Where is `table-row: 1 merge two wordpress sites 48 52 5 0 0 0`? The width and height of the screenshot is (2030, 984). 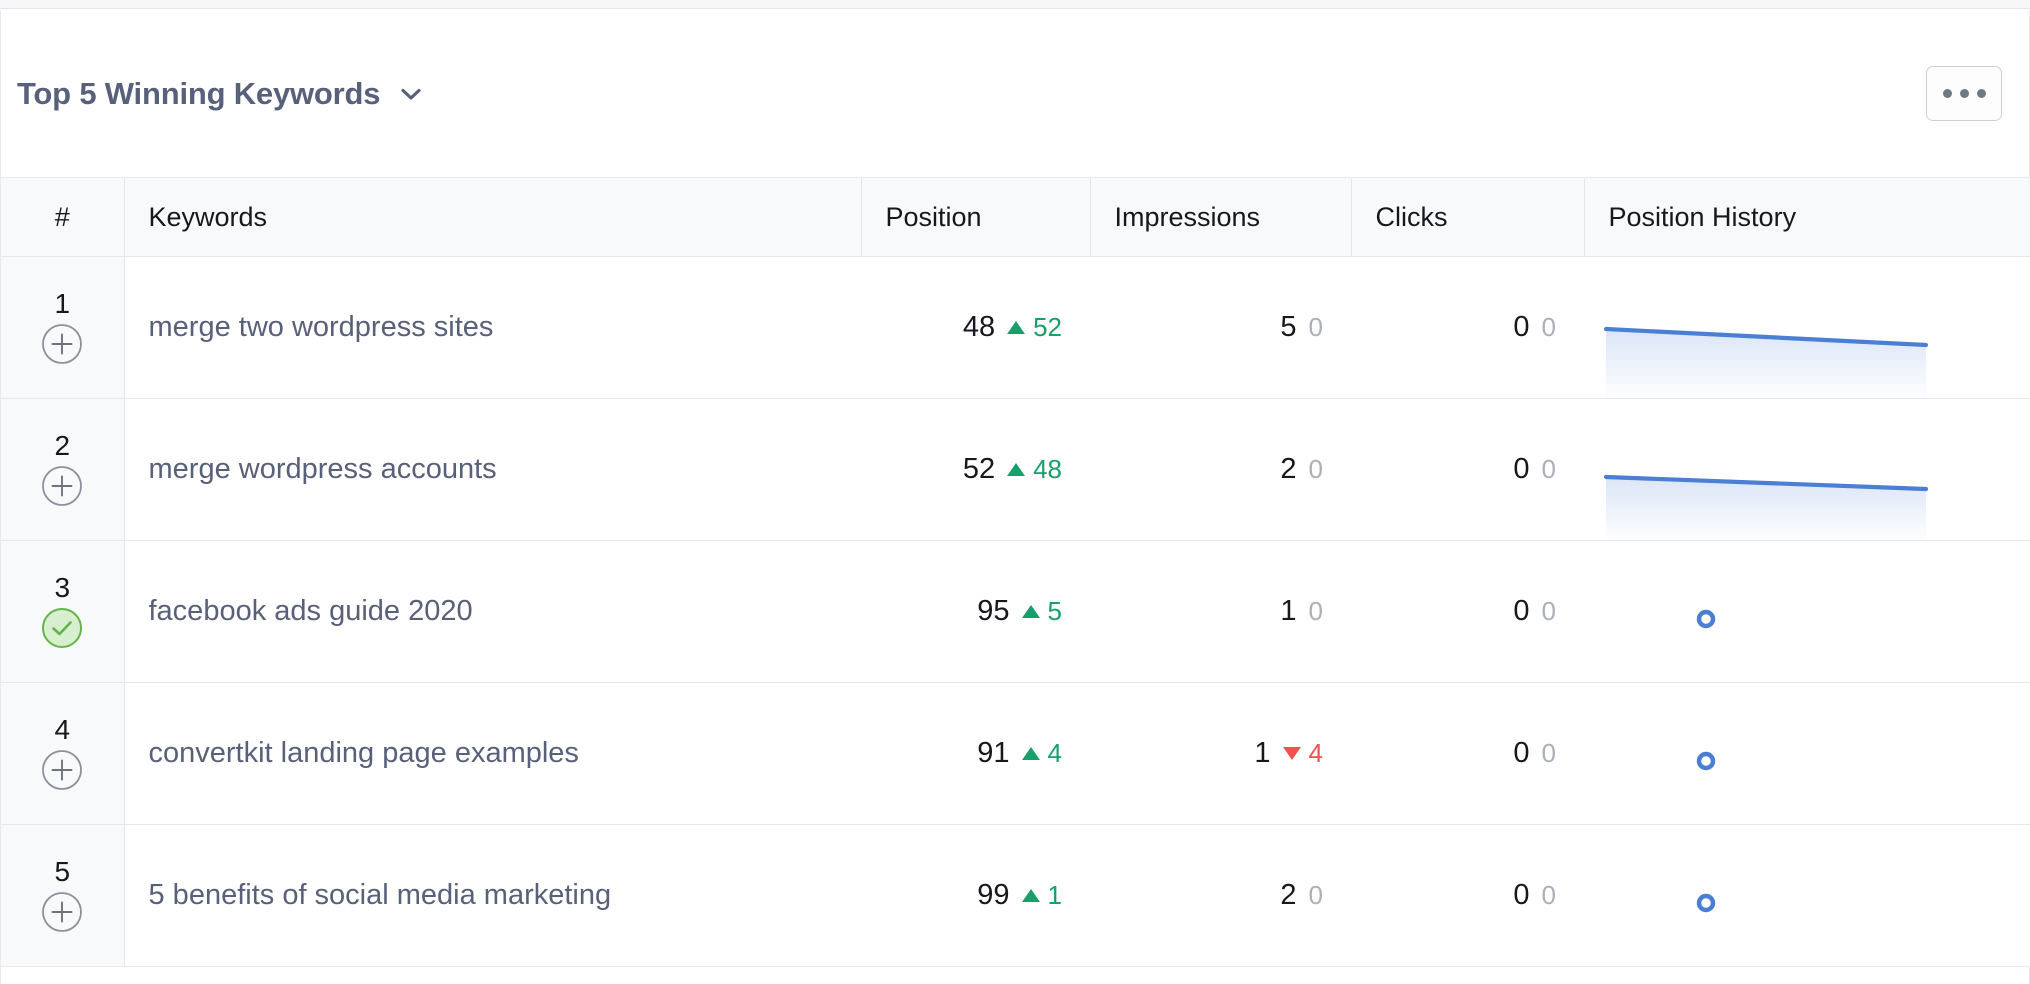
table-row: 1 merge two wordpress sites 48 52 5 0 0 0 is located at coordinates (1015, 327).